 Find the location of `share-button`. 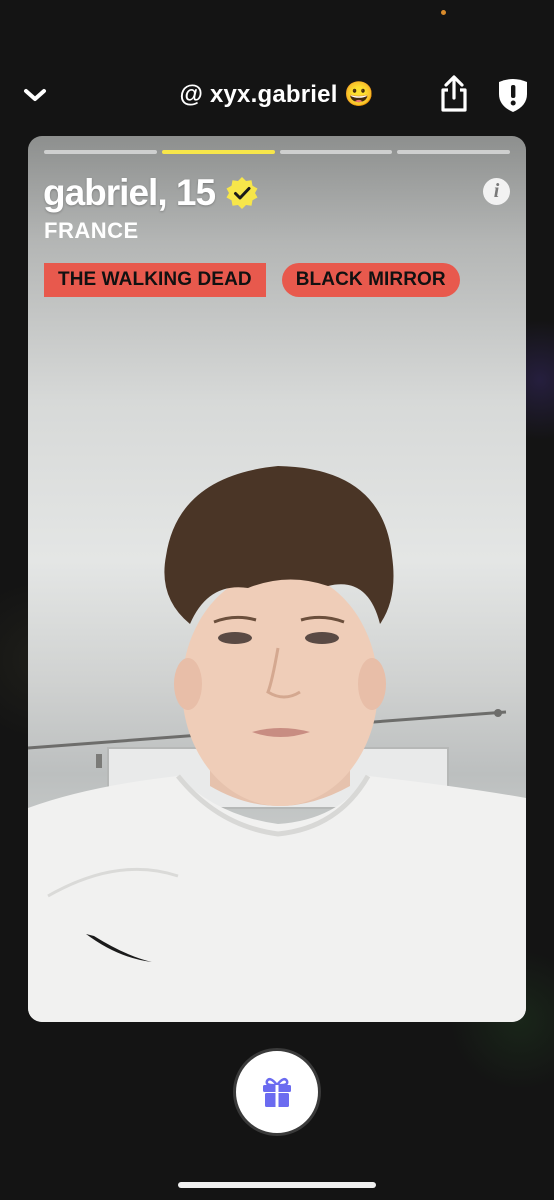

share-button is located at coordinates (454, 94).